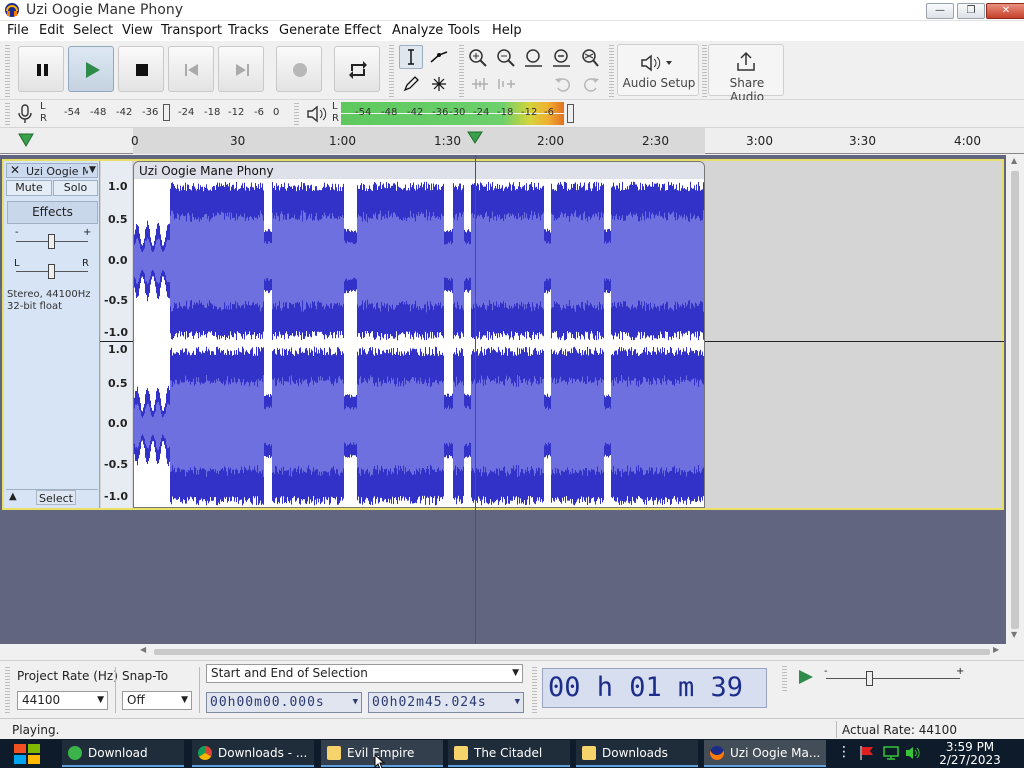  What do you see at coordinates (970, 754) in the screenshot?
I see `clock: 3:59 PM 2/27/2023` at bounding box center [970, 754].